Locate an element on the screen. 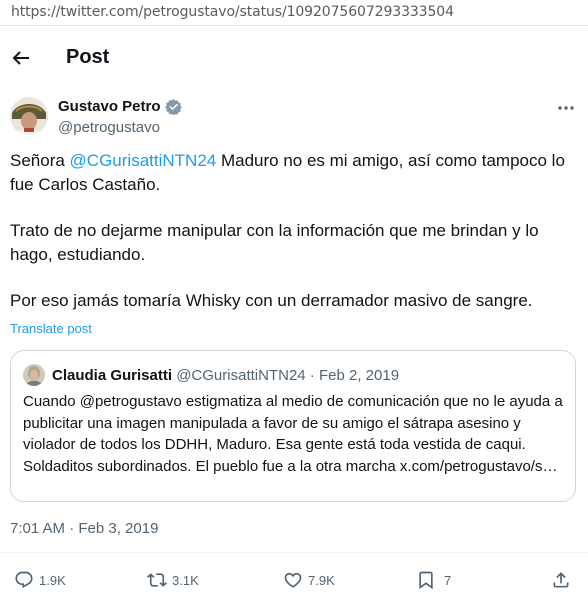 This screenshot has height=598, width=588. post-timestamp: 7:01 AM · Feb 3, 2019 is located at coordinates (84, 528).